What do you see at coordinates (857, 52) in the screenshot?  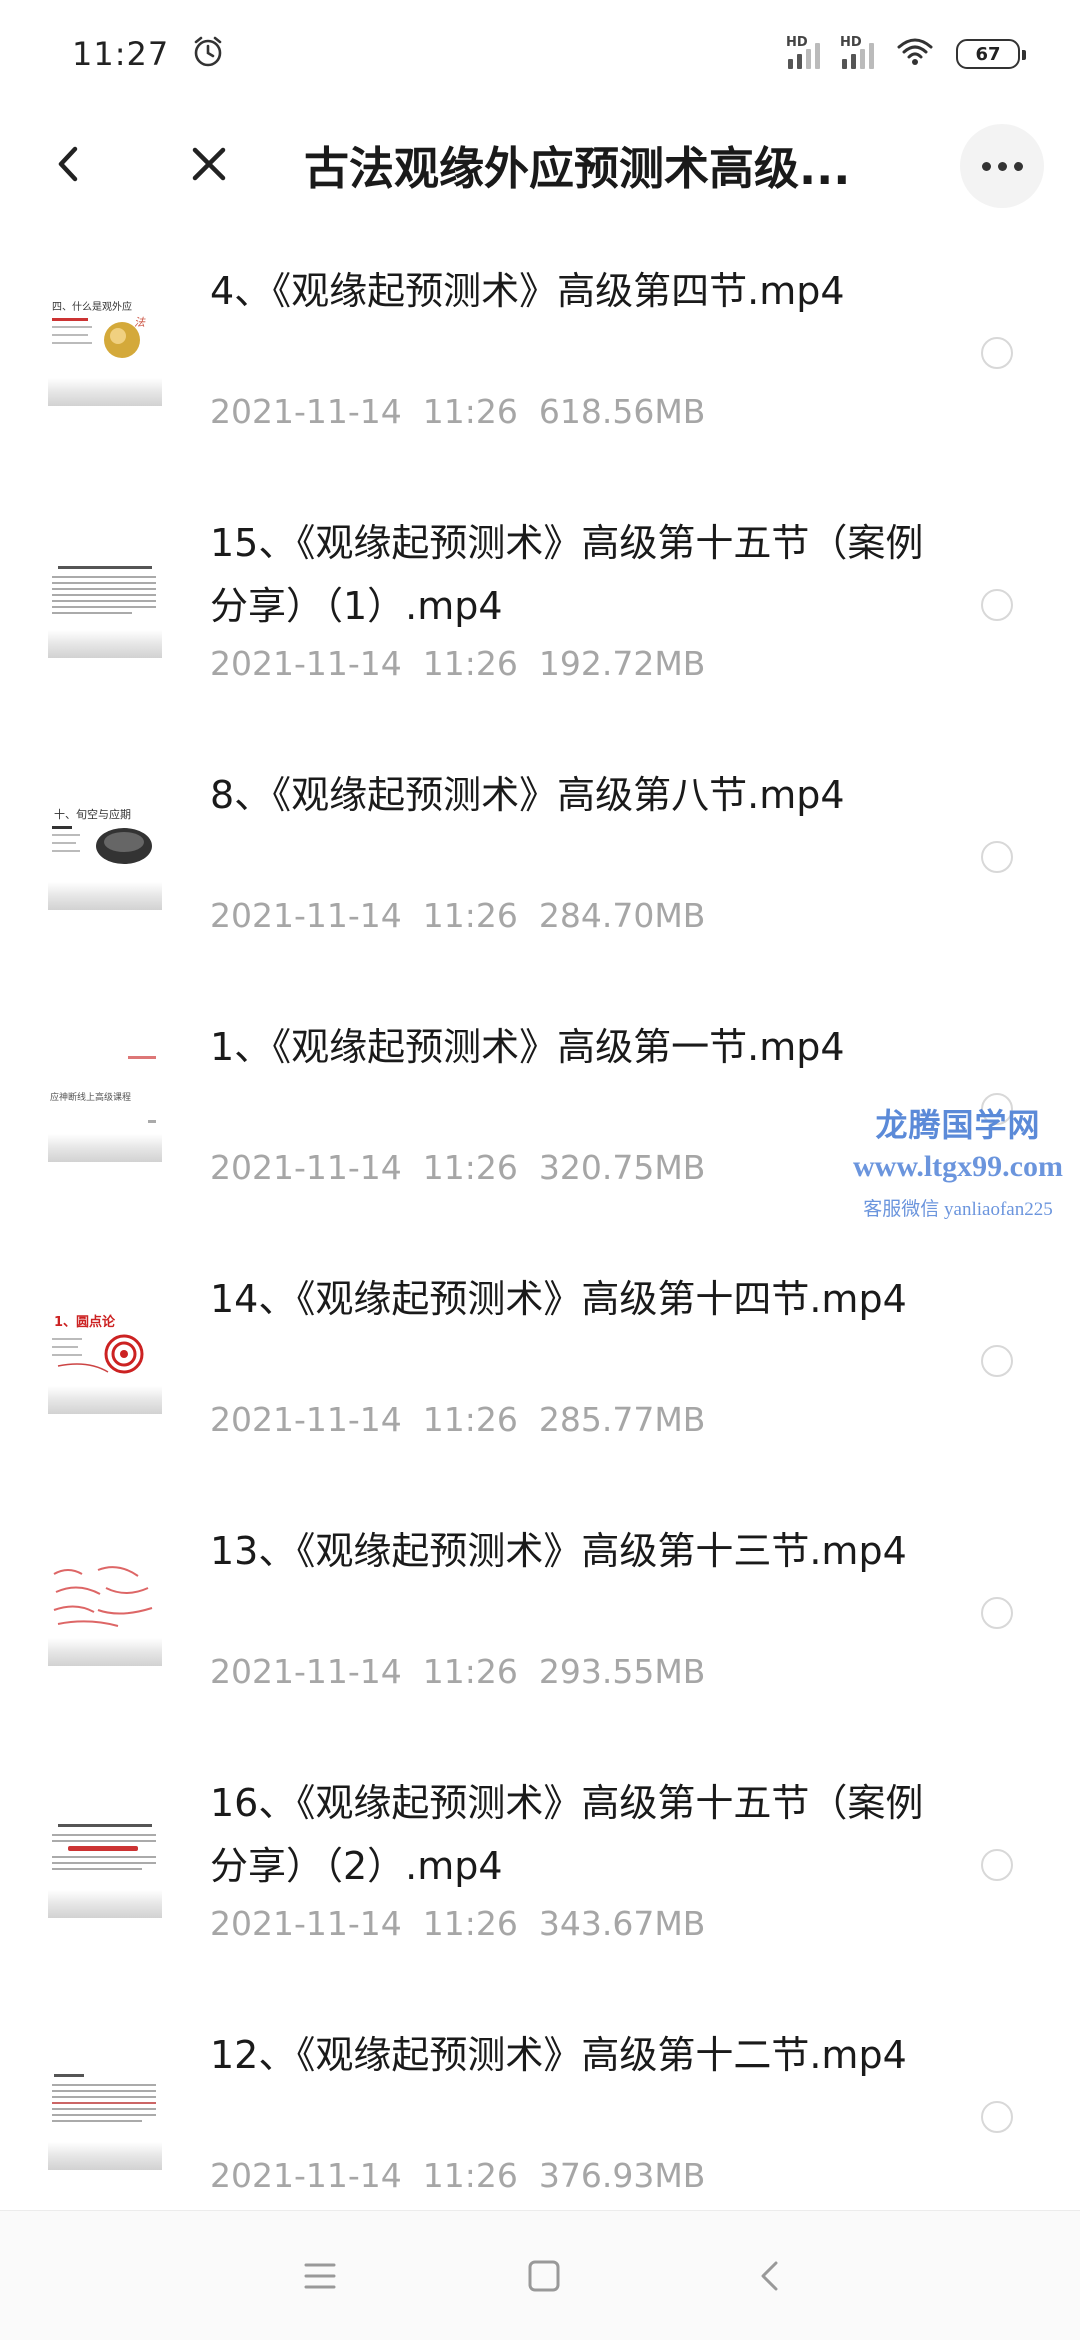 I see `signal-icon-2: HD` at bounding box center [857, 52].